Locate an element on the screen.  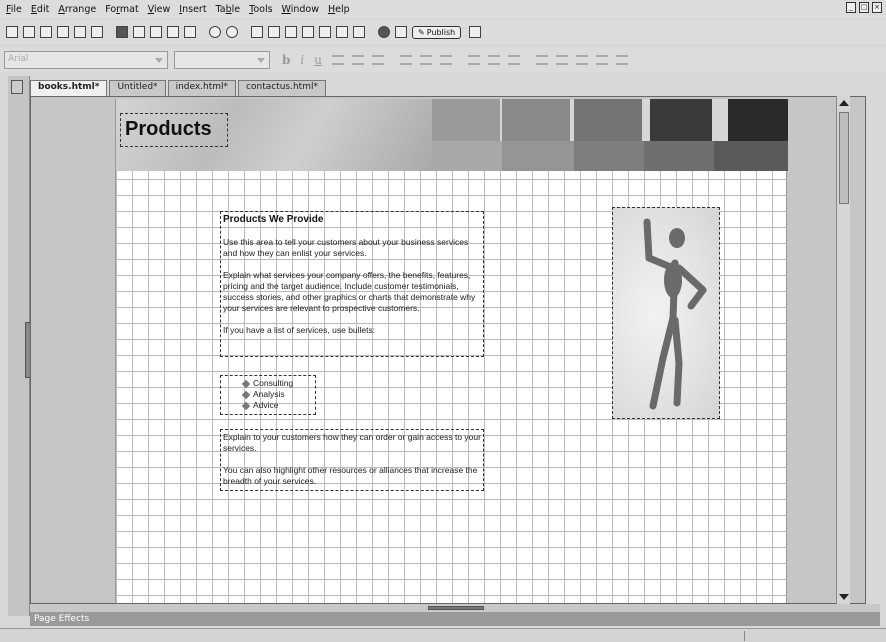
save-all-icon is located at coordinates (80, 32).